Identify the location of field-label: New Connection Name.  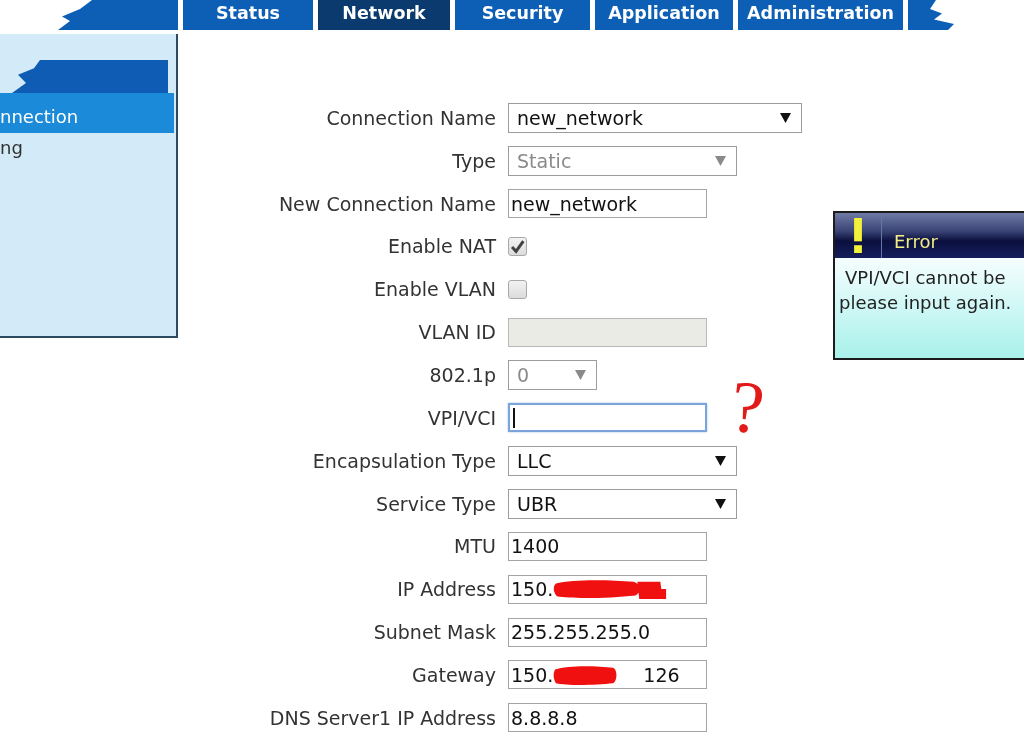
(387, 203).